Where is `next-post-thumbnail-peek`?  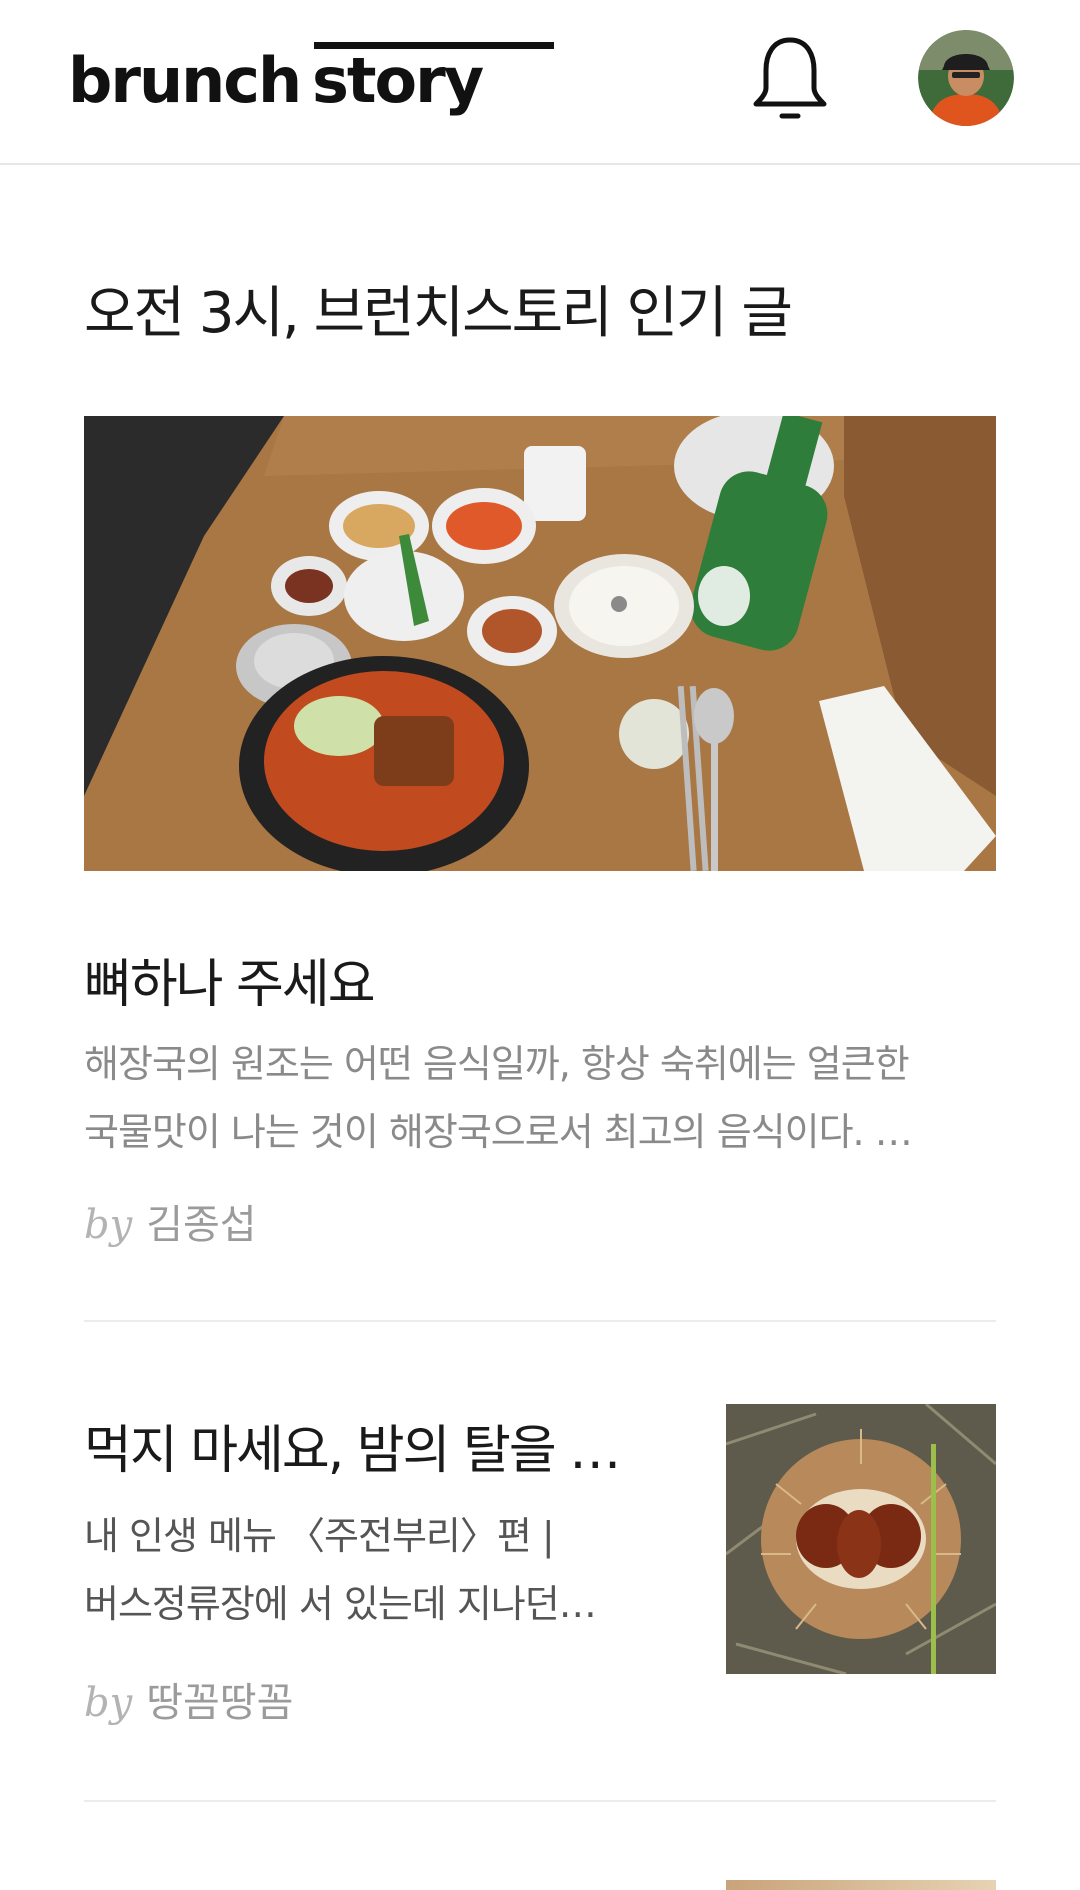
next-post-thumbnail-peek is located at coordinates (861, 1885).